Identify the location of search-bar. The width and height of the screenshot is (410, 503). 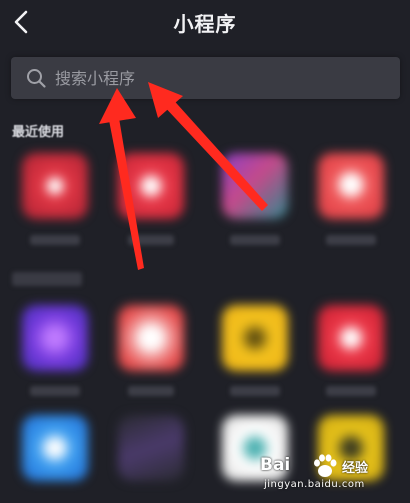
(205, 78).